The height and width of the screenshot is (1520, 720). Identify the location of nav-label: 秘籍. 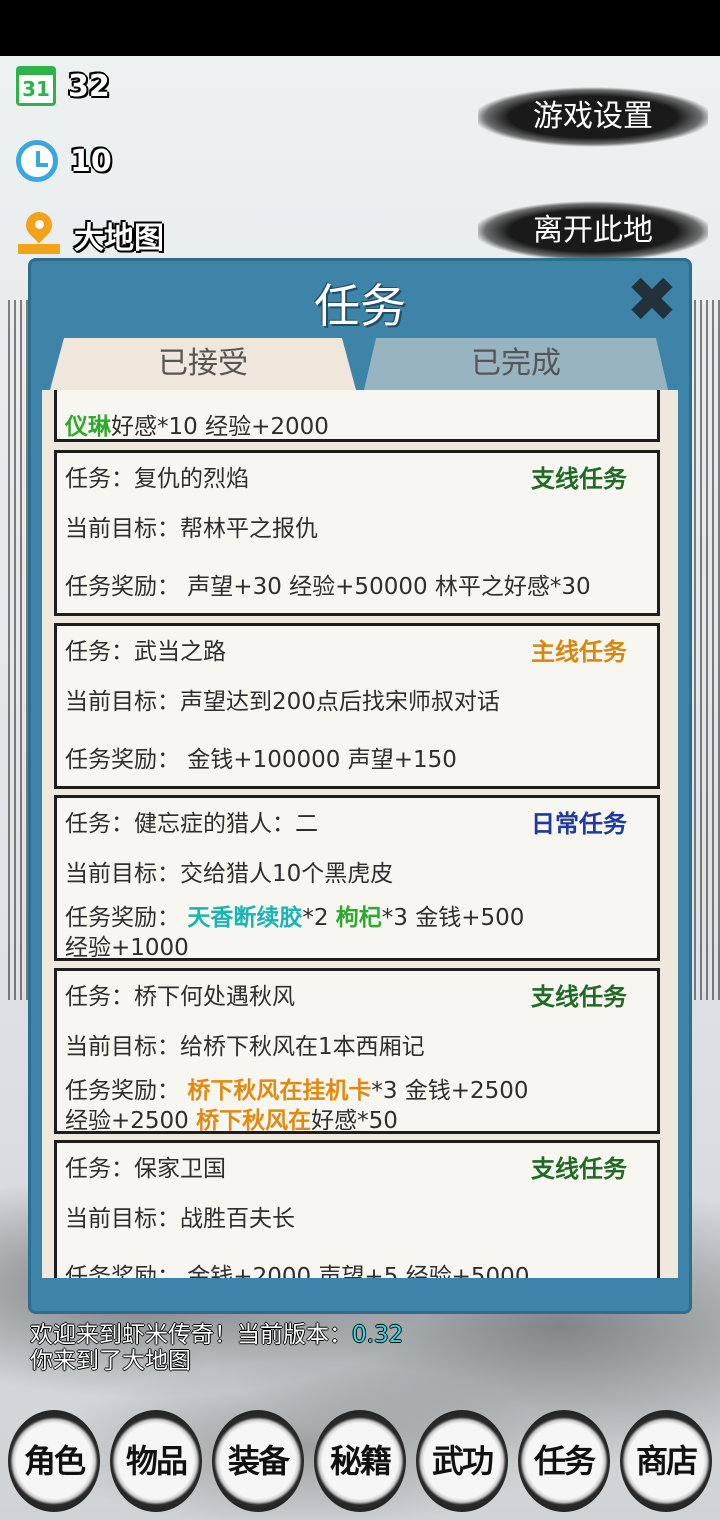
(360, 1461).